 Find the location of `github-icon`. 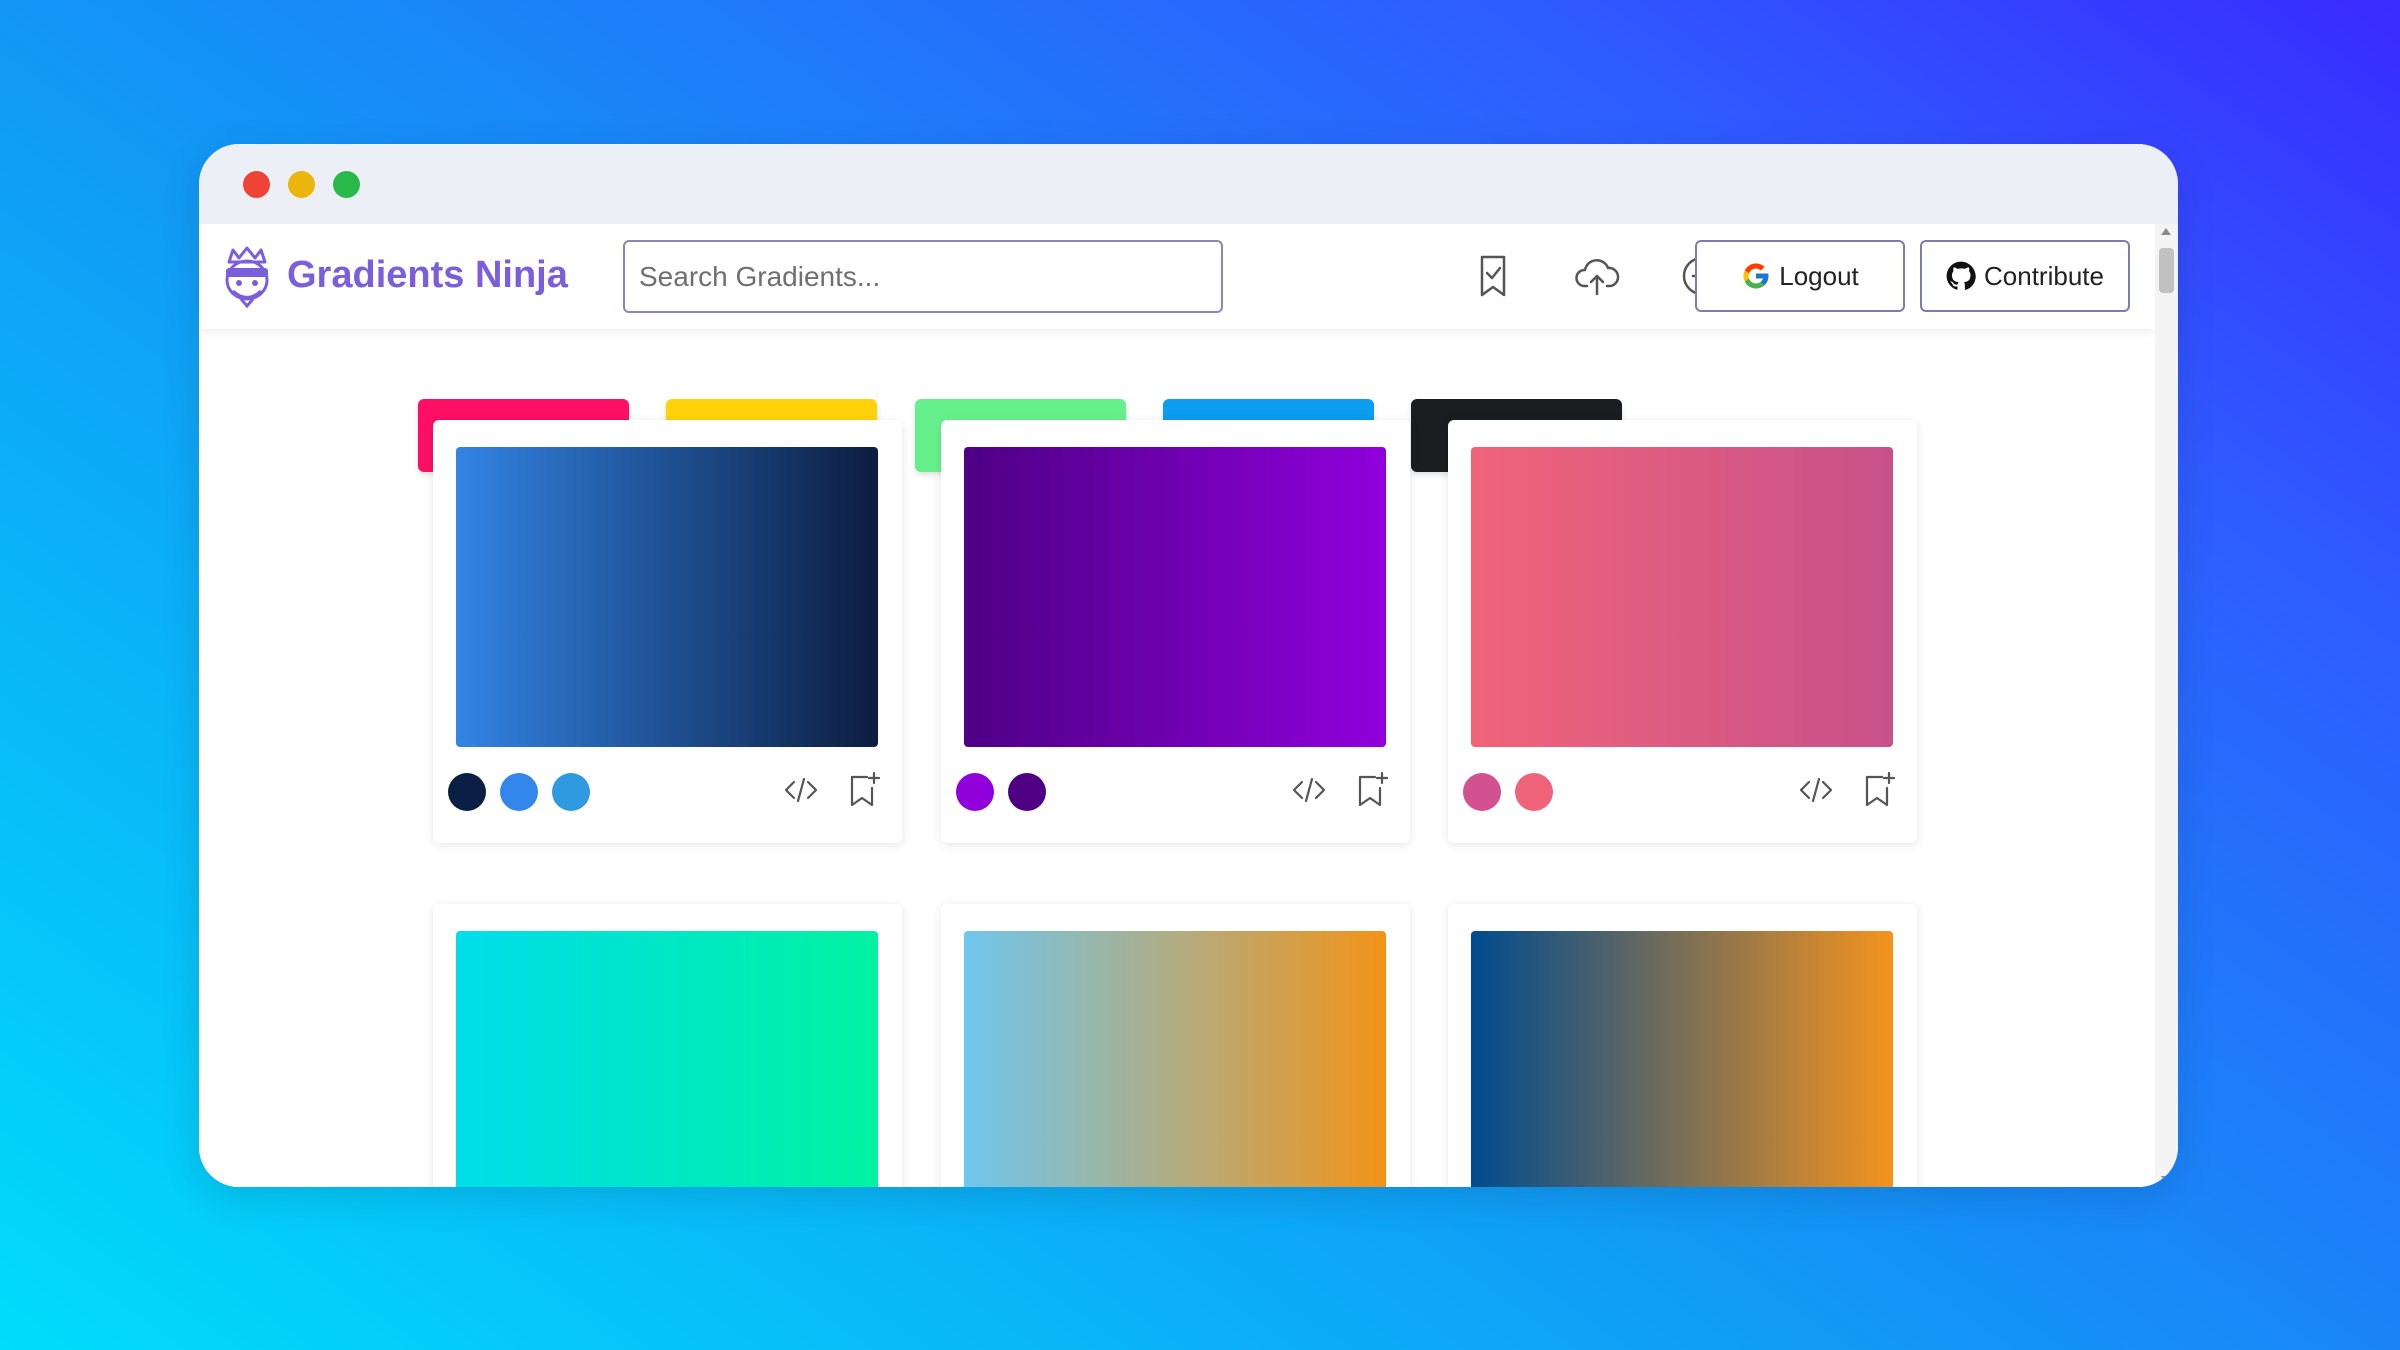

github-icon is located at coordinates (1961, 275).